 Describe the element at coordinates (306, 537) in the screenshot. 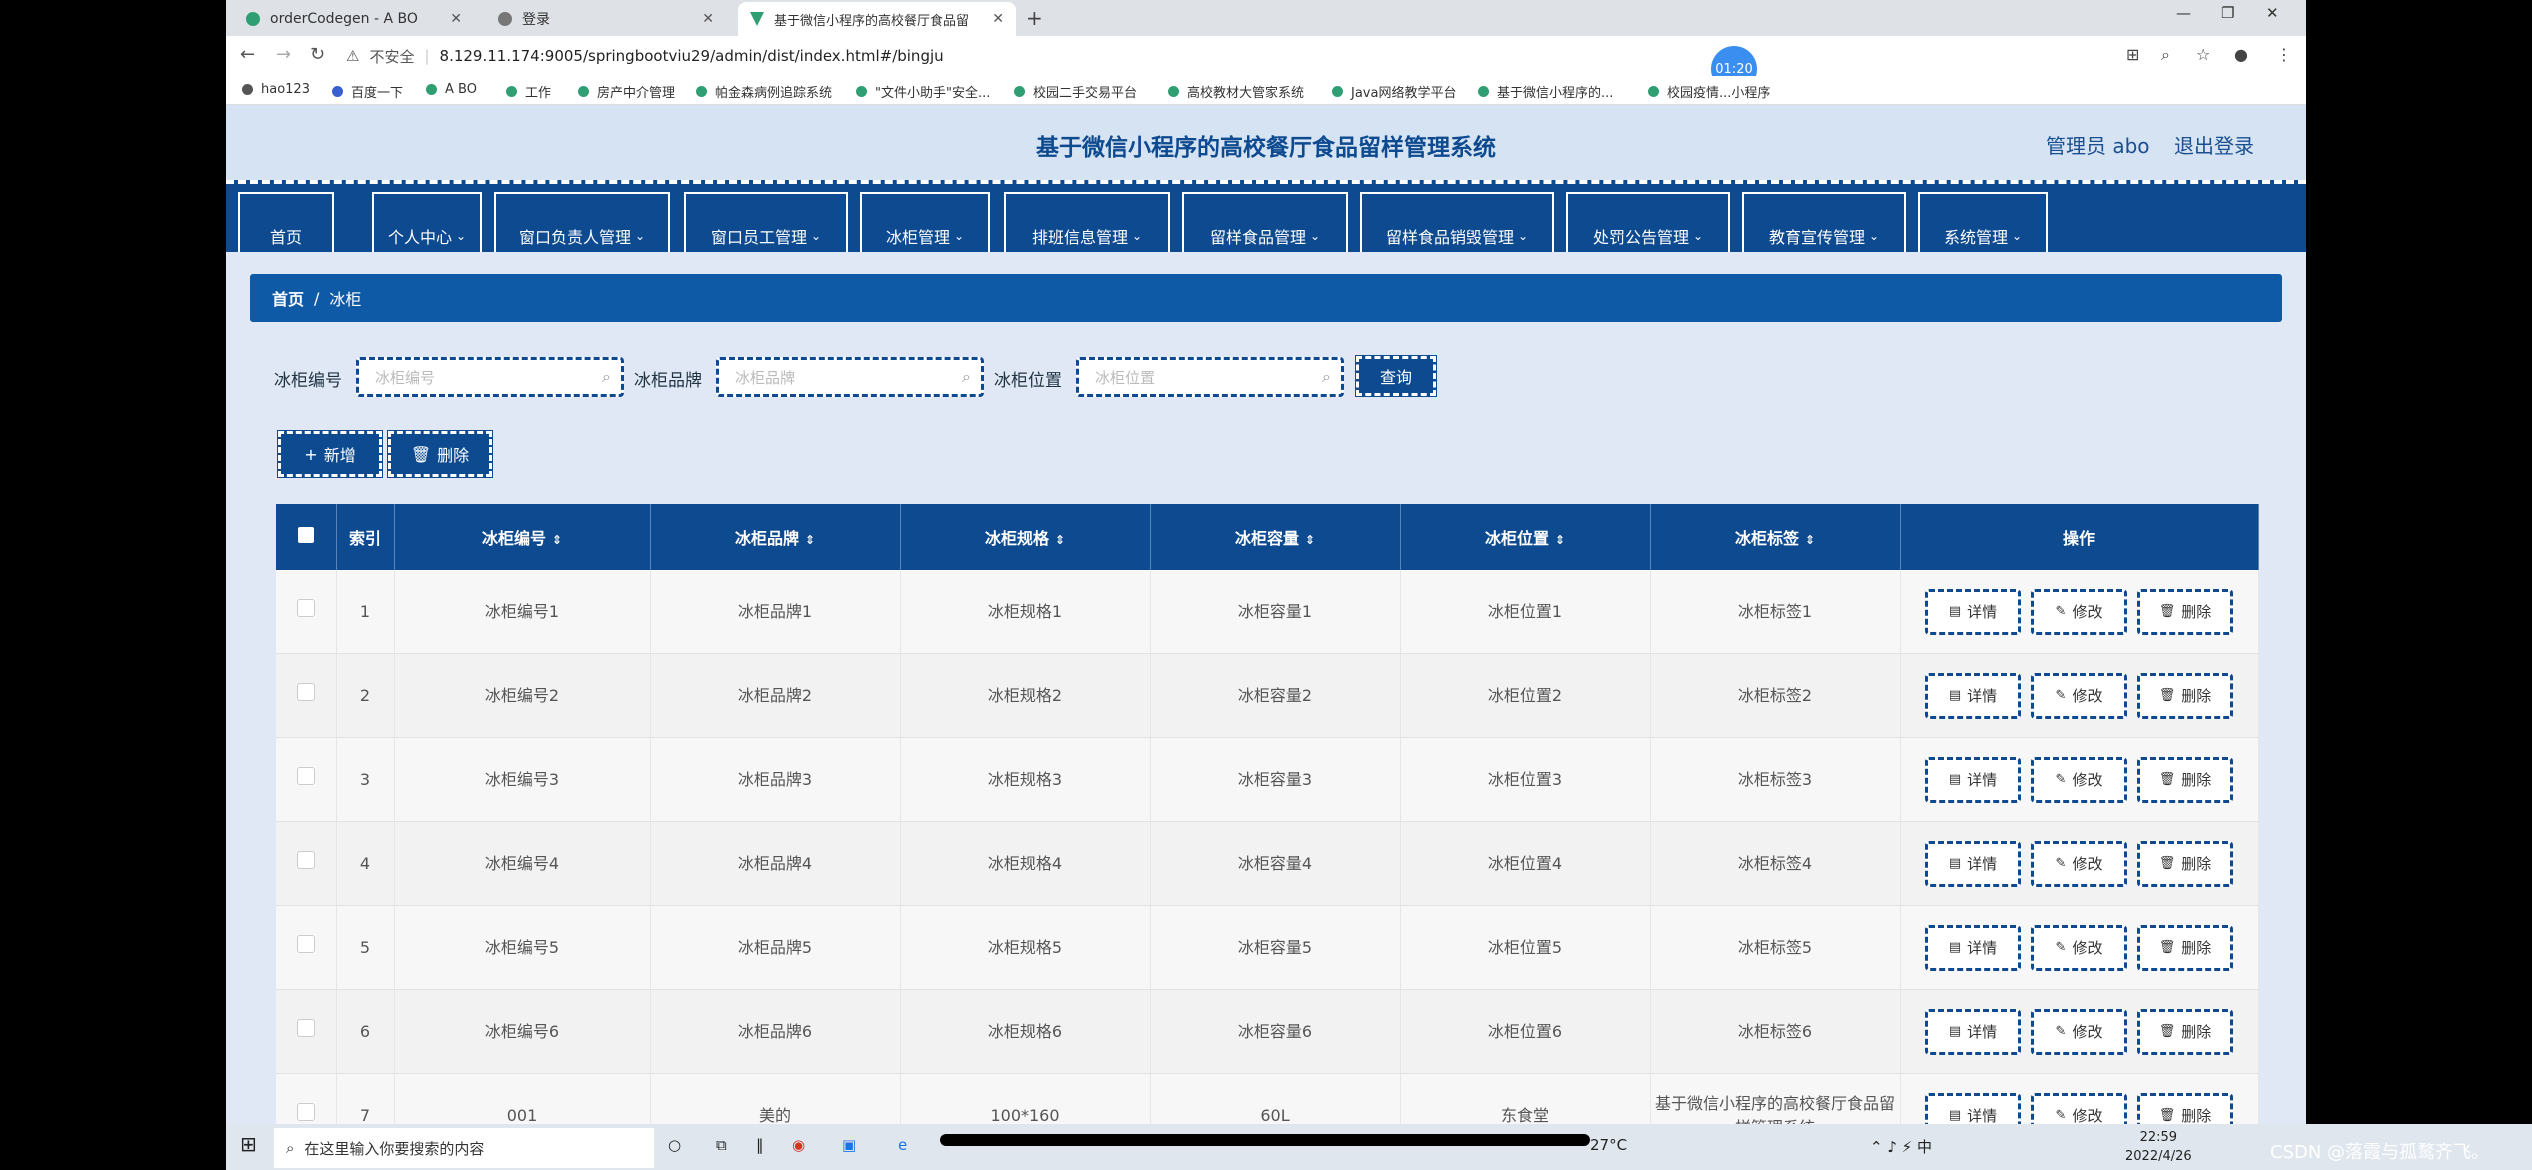

I see `select-all-checkbox` at that location.